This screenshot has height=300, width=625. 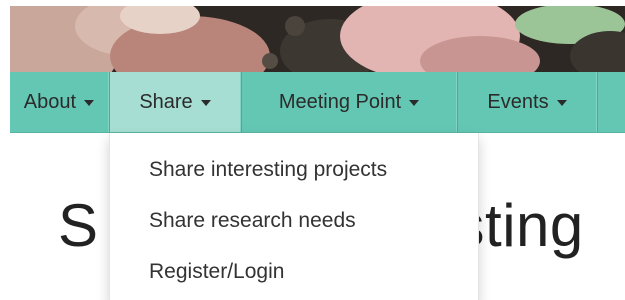 What do you see at coordinates (518, 101) in the screenshot?
I see `nav-item-events-label: Events` at bounding box center [518, 101].